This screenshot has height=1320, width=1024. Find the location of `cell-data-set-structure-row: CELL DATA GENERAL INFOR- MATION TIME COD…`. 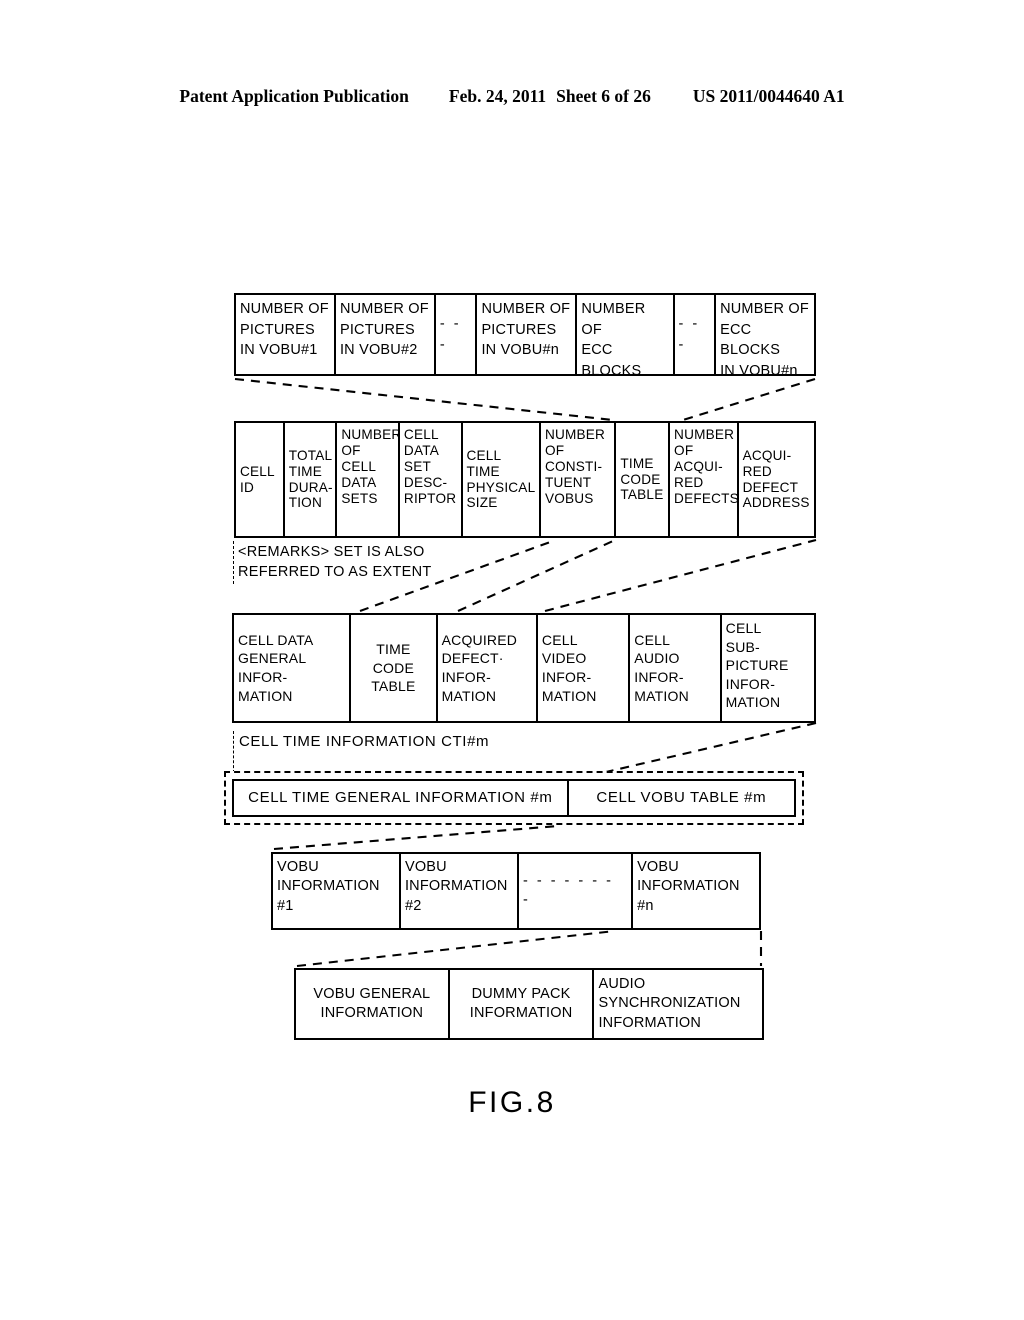

cell-data-set-structure-row: CELL DATA GENERAL INFOR- MATION TIME COD… is located at coordinates (524, 668).